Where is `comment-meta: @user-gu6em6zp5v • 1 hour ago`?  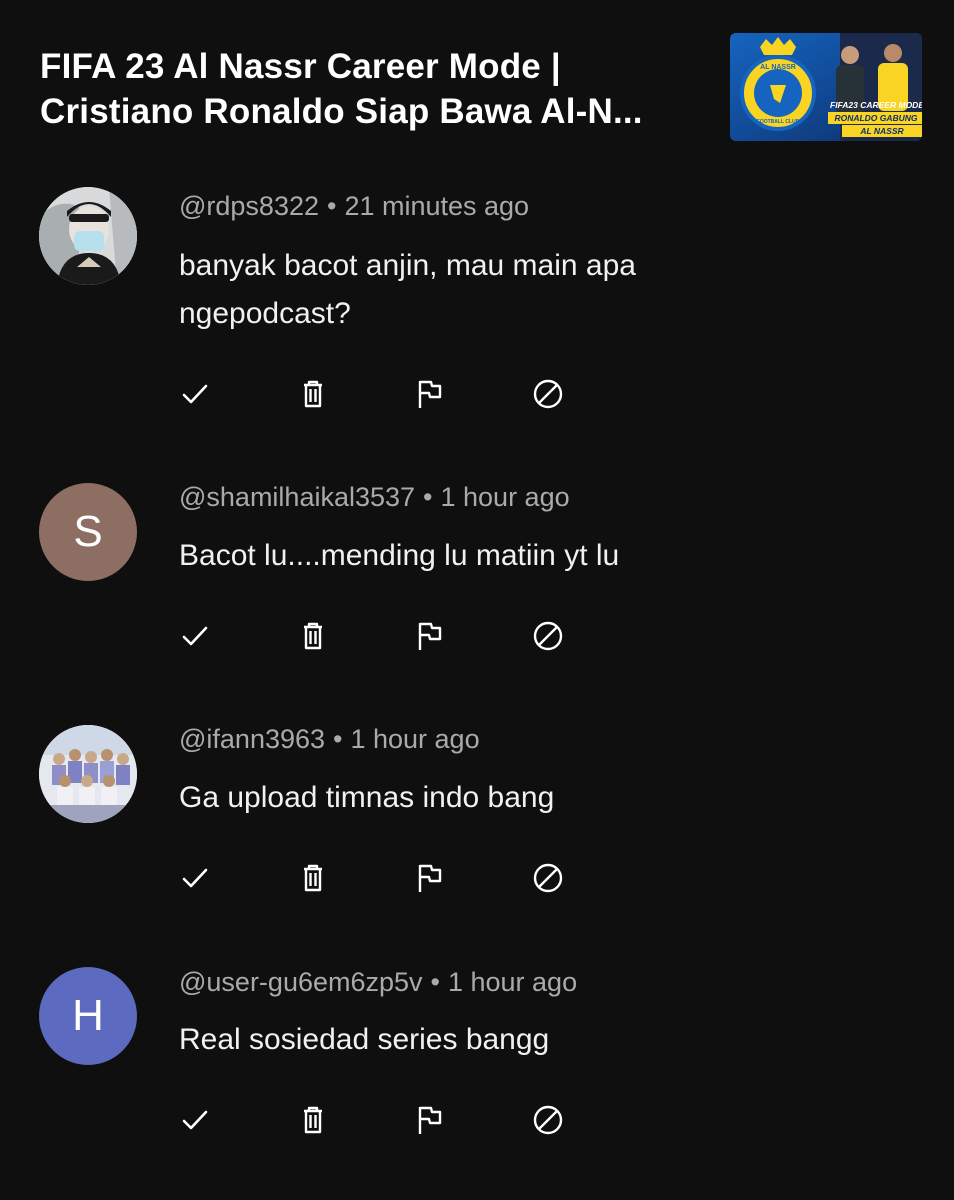
comment-meta: @user-gu6em6zp5v • 1 hour ago is located at coordinates (378, 982).